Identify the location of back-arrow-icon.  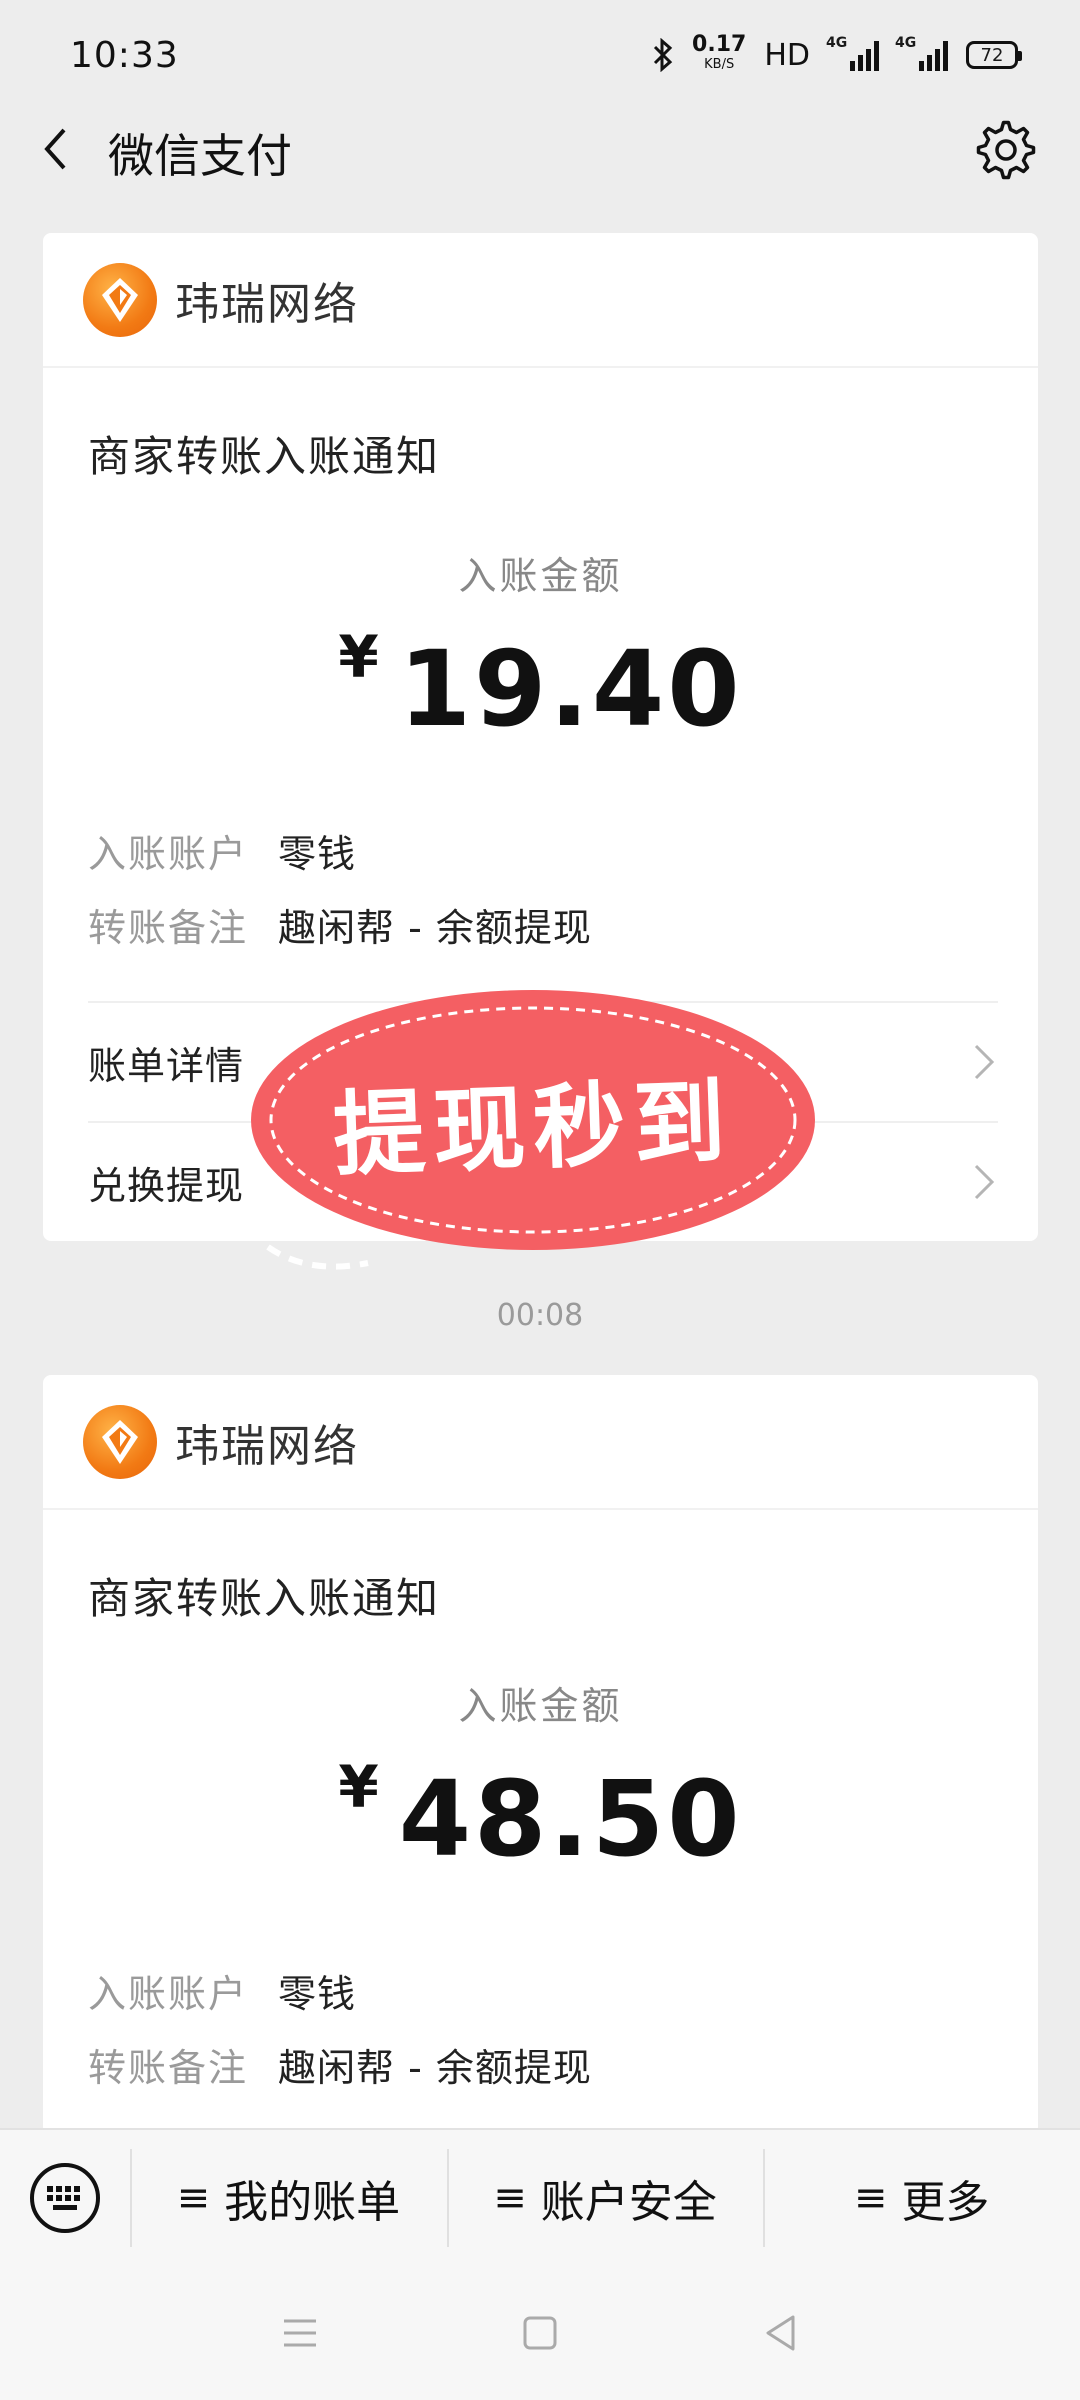
(59, 149).